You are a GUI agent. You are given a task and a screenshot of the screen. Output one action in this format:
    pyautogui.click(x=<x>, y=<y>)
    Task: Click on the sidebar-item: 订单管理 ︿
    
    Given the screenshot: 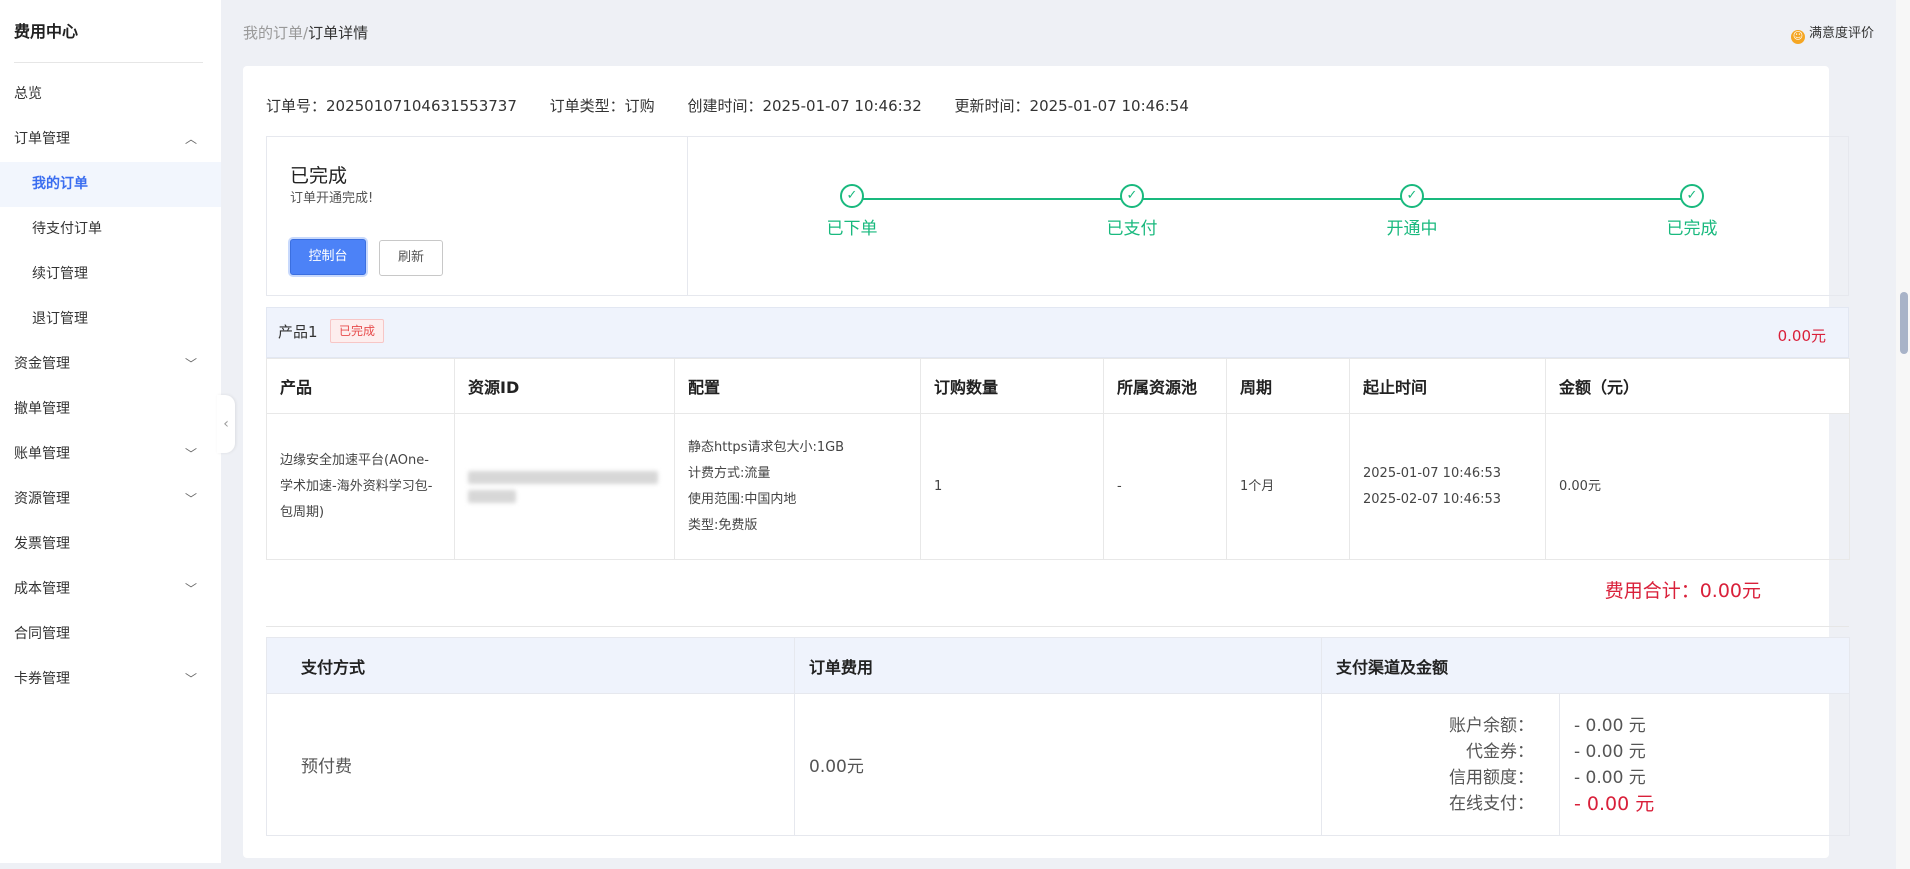 What is the action you would take?
    pyautogui.click(x=110, y=139)
    